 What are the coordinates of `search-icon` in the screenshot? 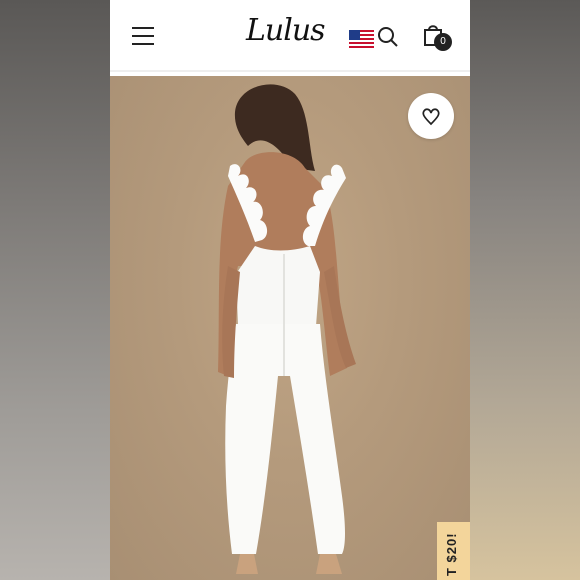 It's located at (388, 37).